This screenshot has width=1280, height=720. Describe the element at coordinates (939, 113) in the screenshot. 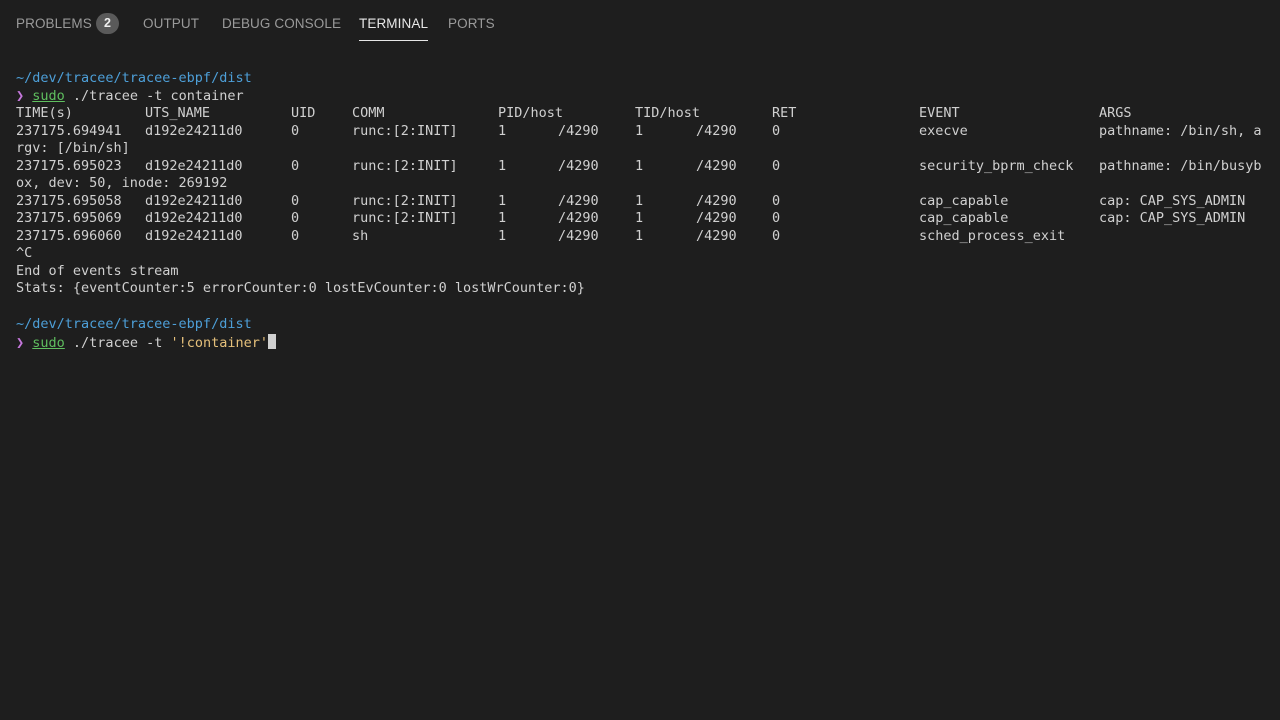

I see `header-event: EVENT` at that location.